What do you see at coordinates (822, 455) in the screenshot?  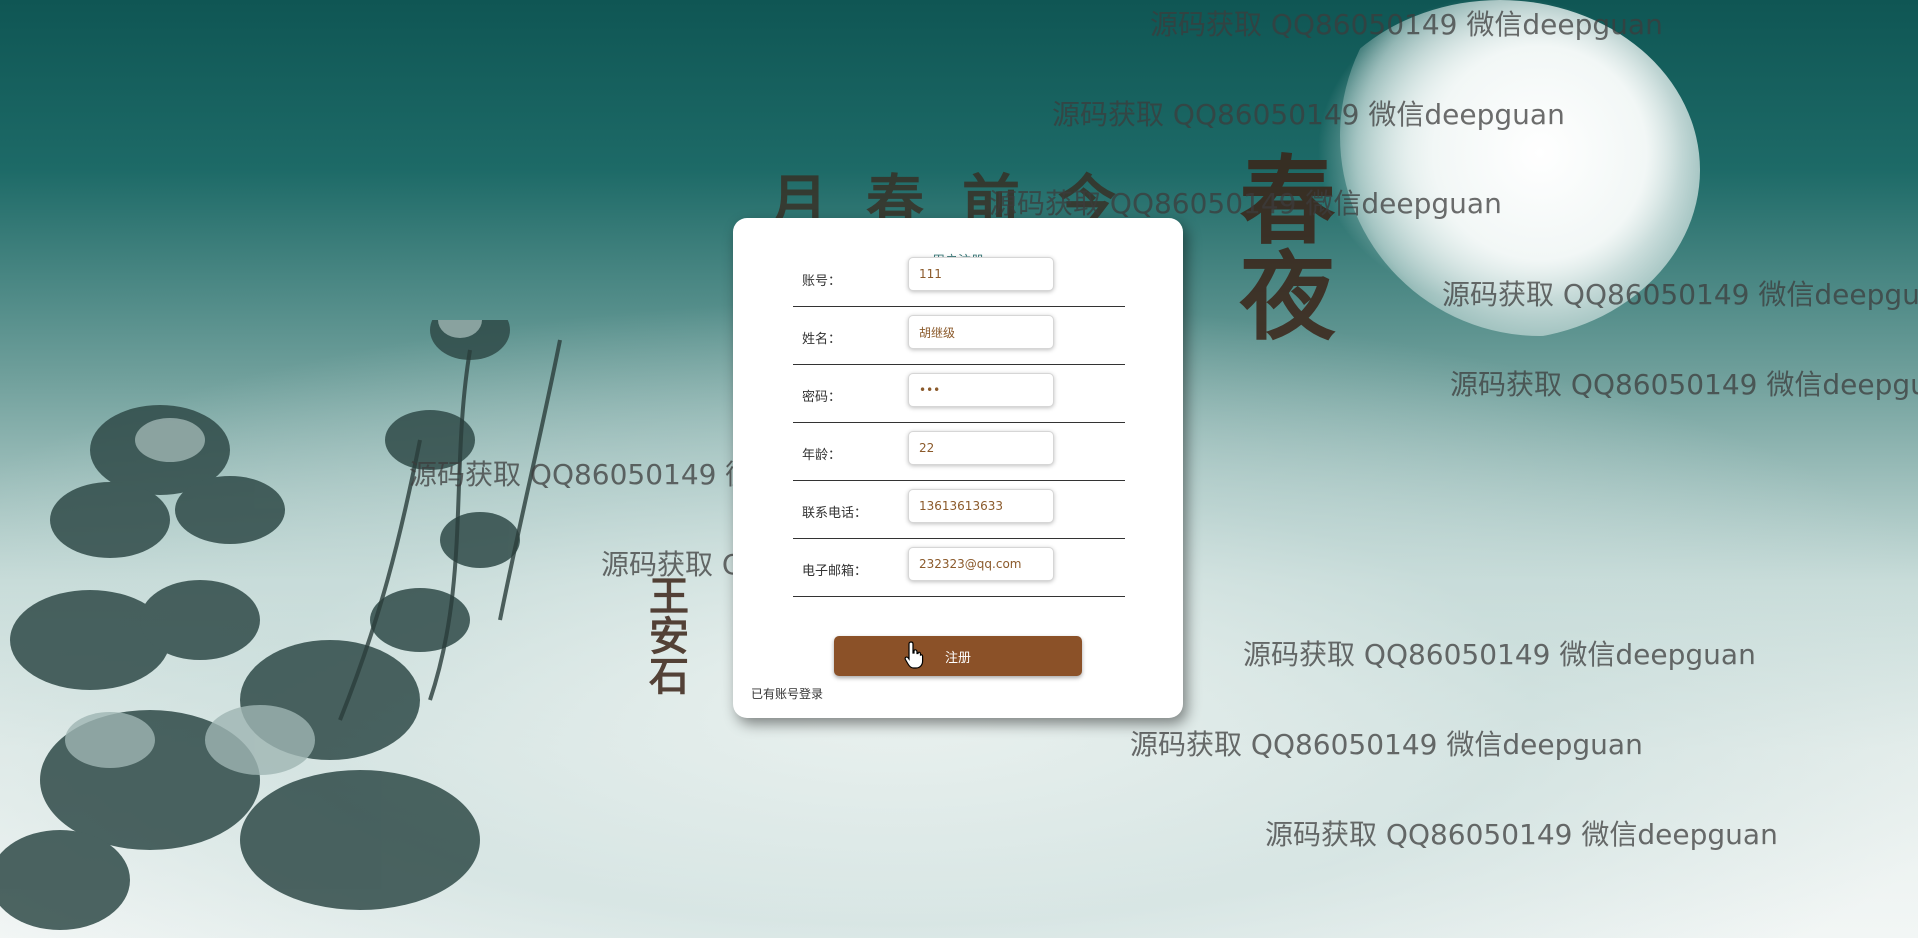 I see `age-label: 年龄：` at bounding box center [822, 455].